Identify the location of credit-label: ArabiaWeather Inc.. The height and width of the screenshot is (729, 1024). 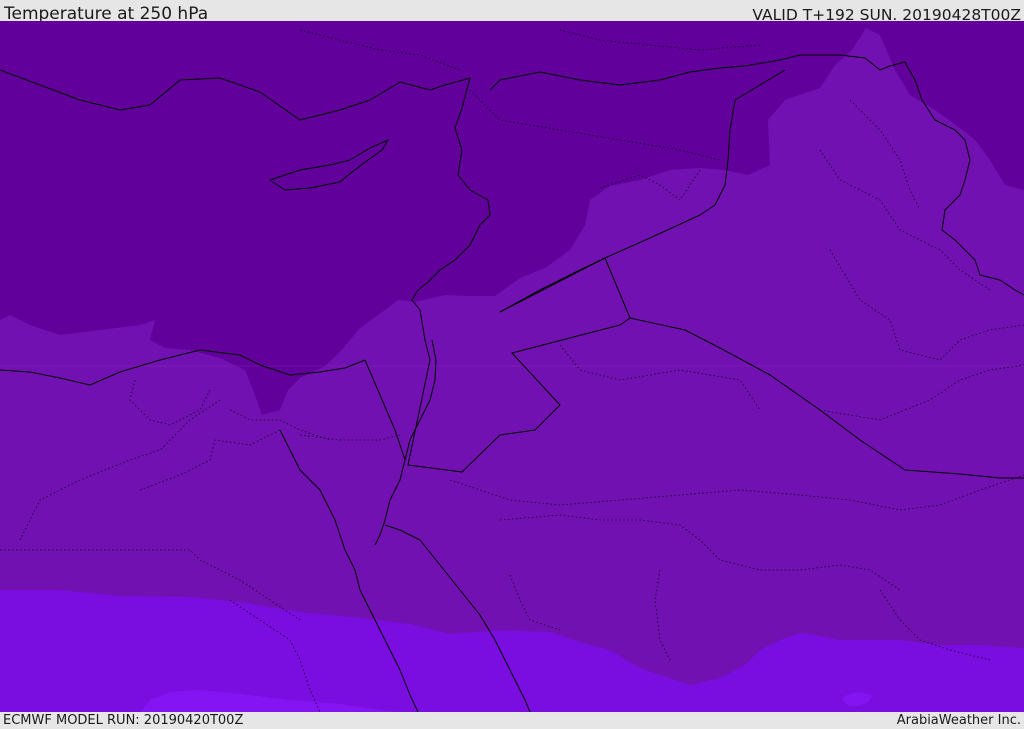
(958, 720).